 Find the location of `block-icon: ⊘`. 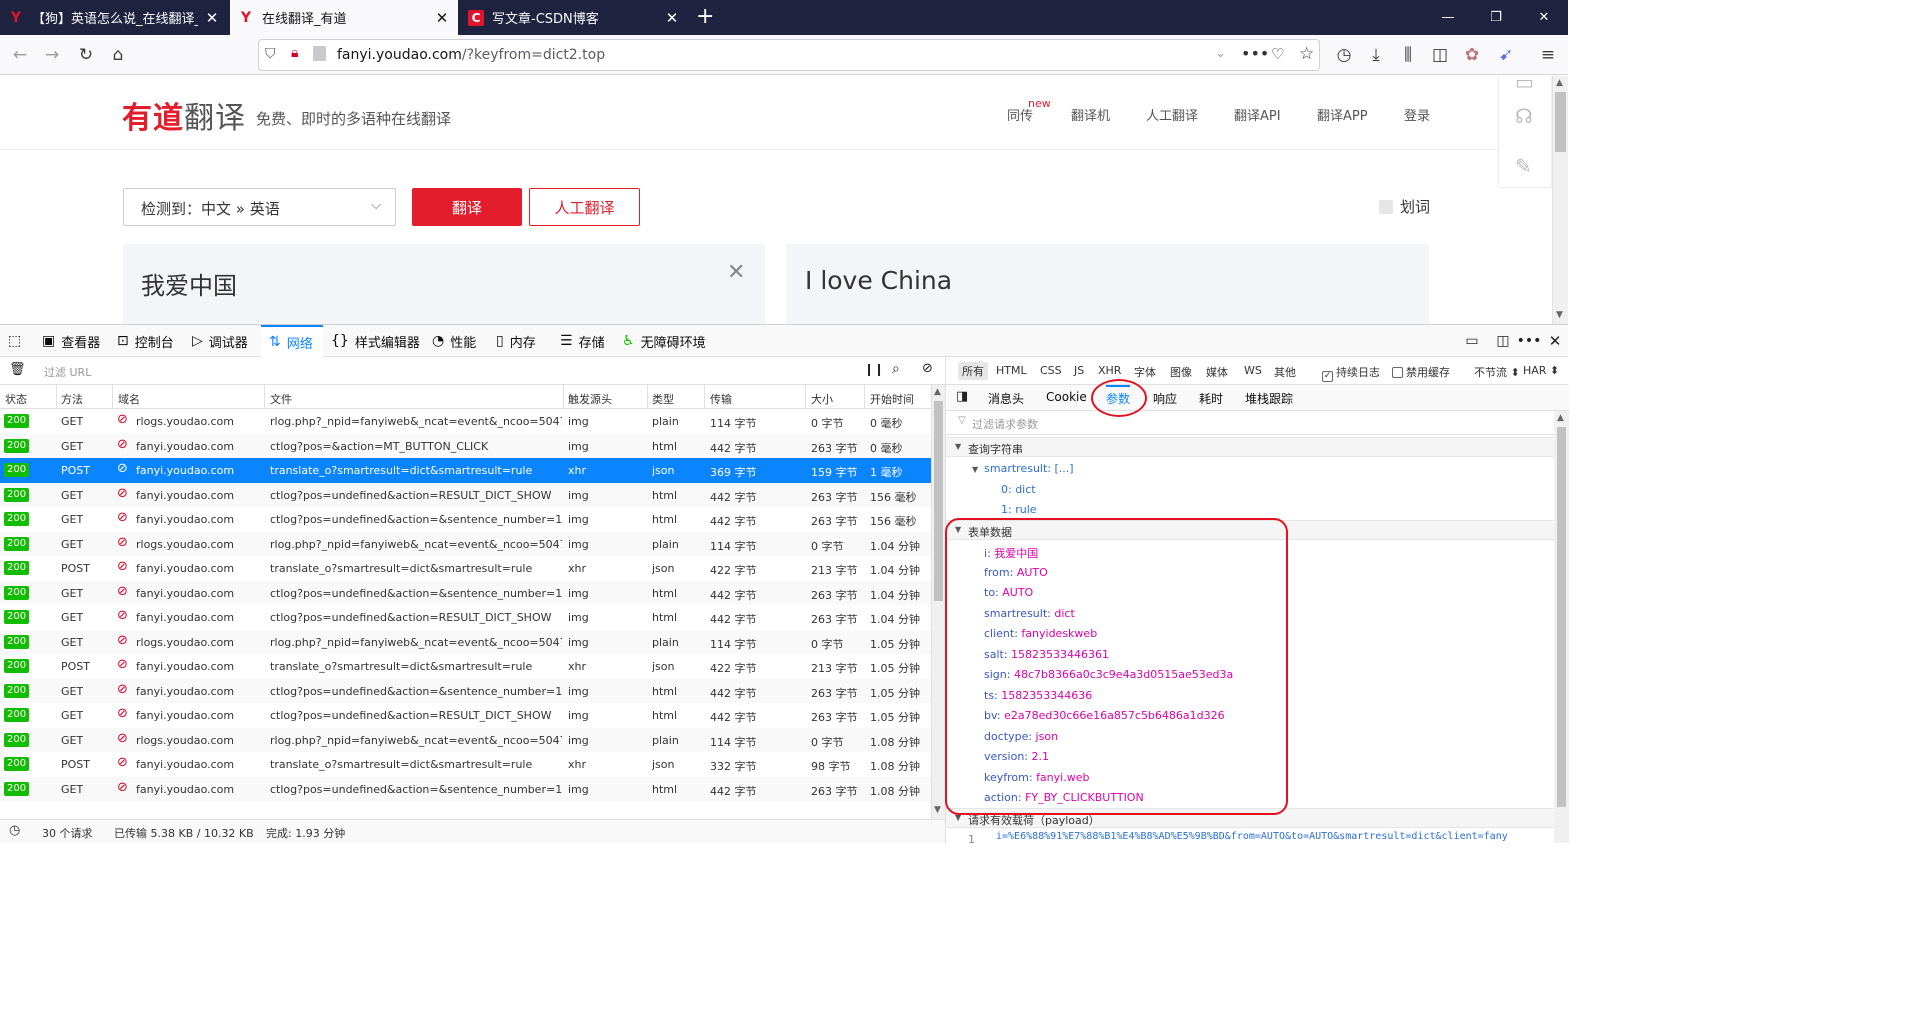

block-icon: ⊘ is located at coordinates (927, 368).